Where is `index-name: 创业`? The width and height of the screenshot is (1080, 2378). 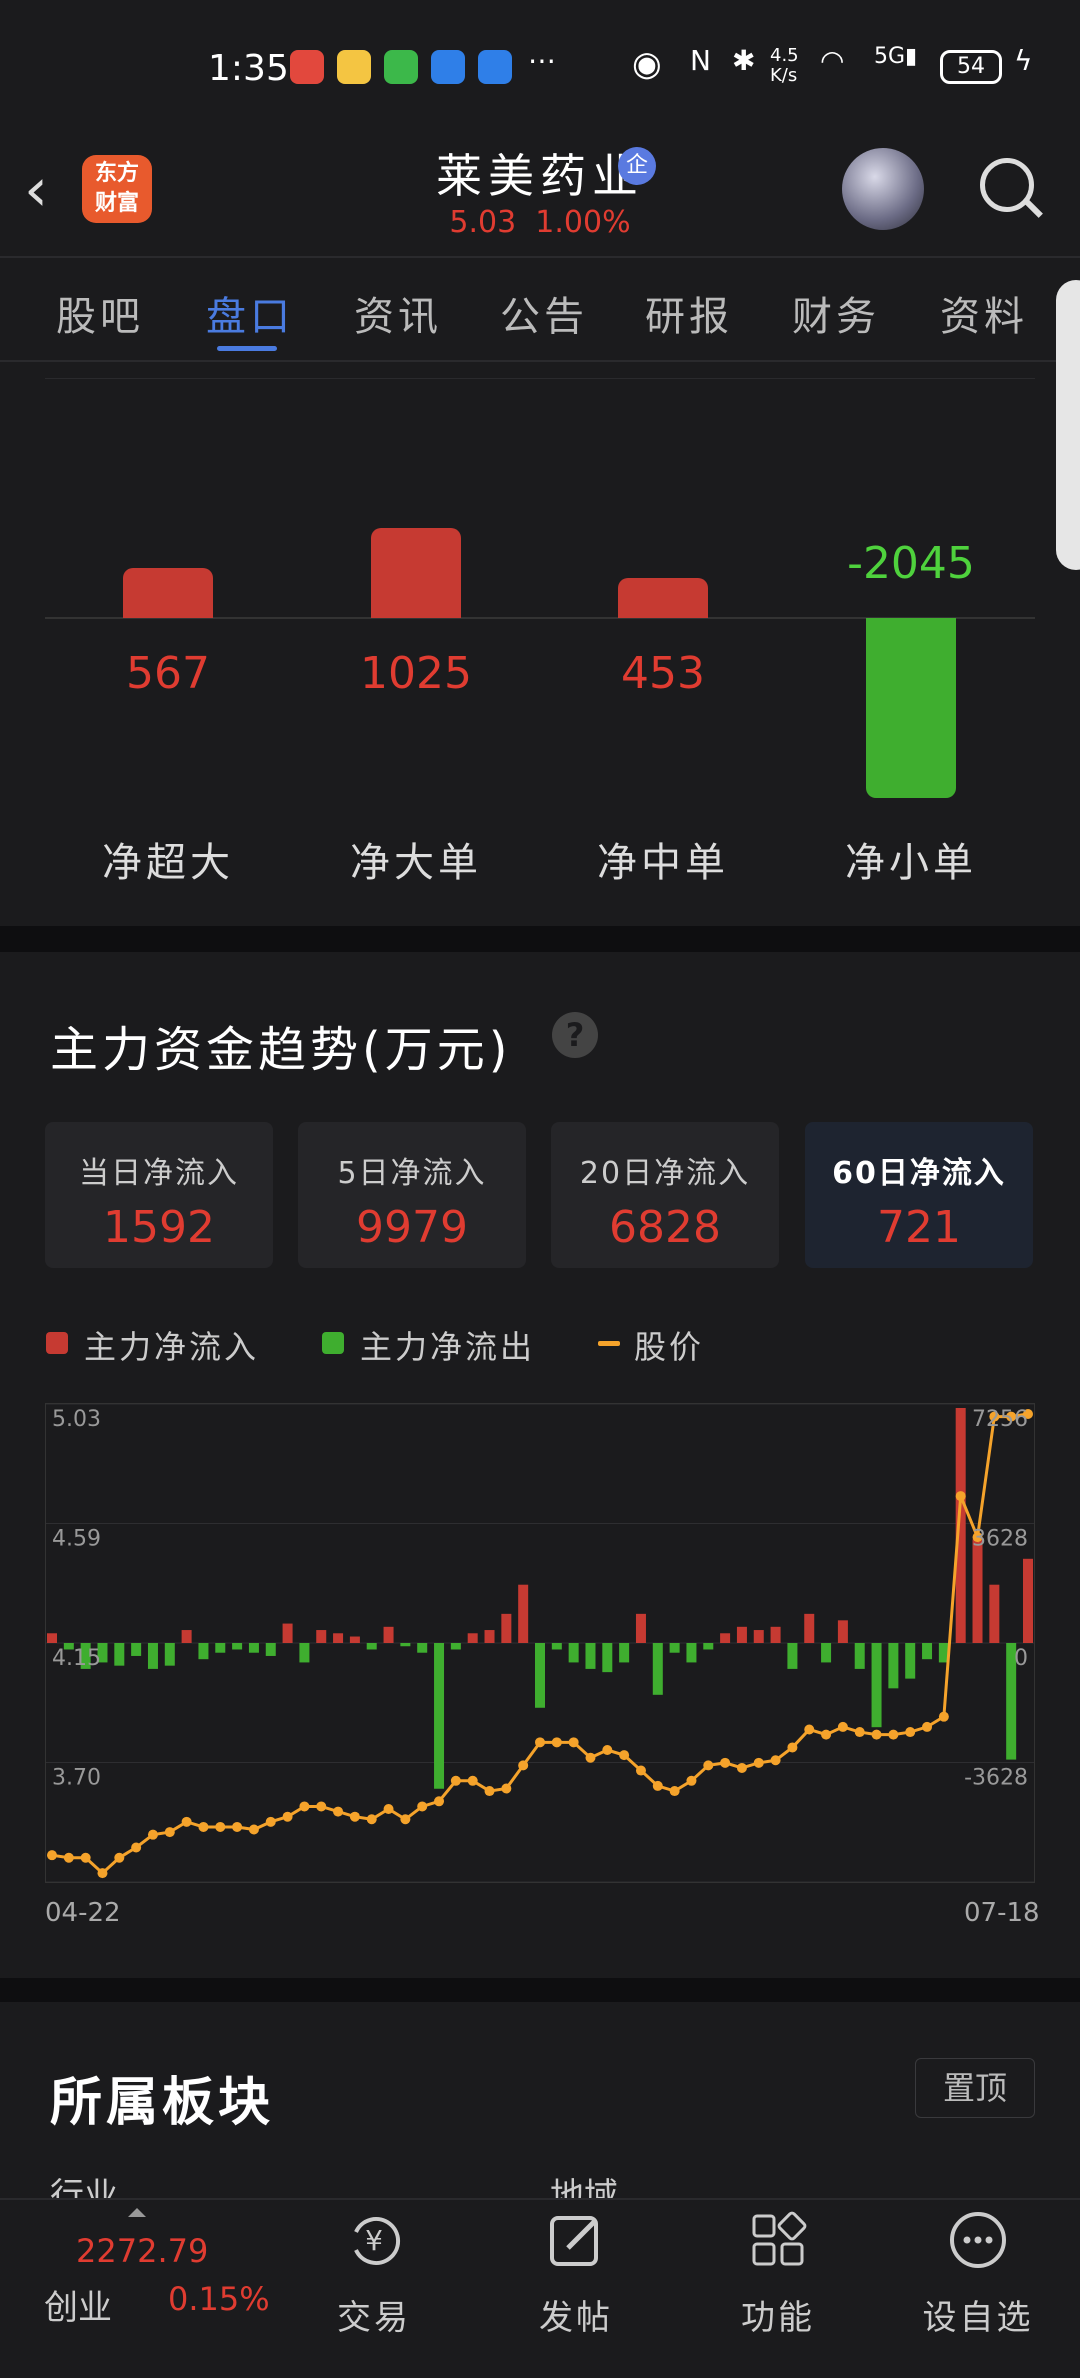 index-name: 创业 is located at coordinates (78, 2304).